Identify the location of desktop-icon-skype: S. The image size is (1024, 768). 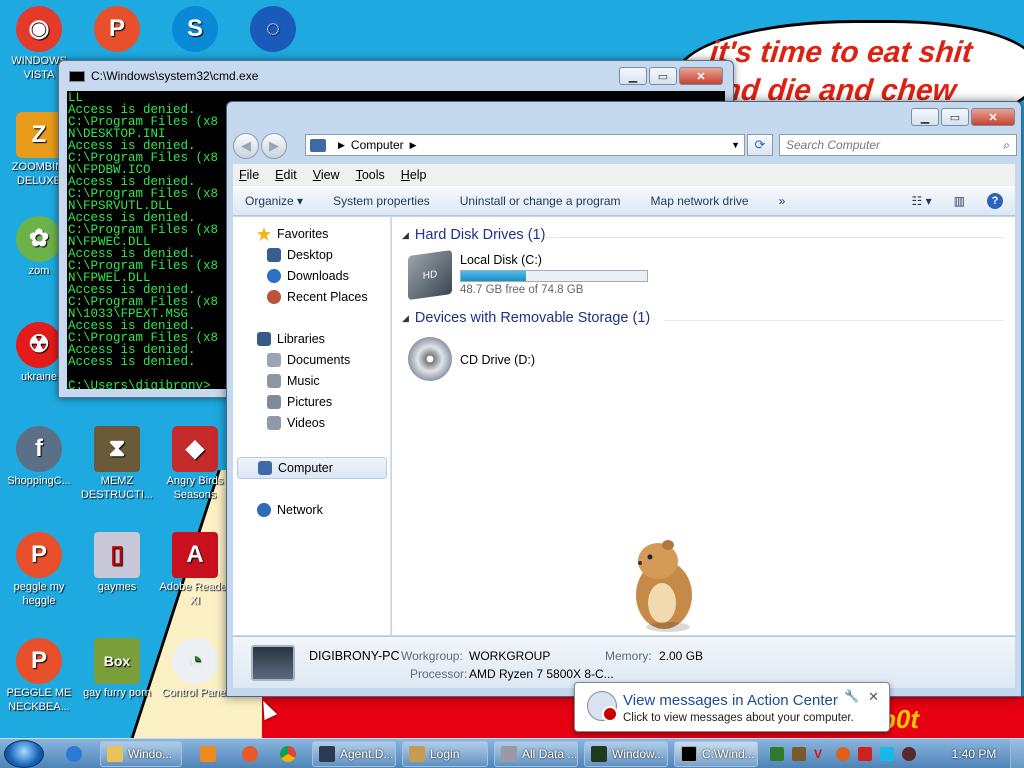
(195, 30).